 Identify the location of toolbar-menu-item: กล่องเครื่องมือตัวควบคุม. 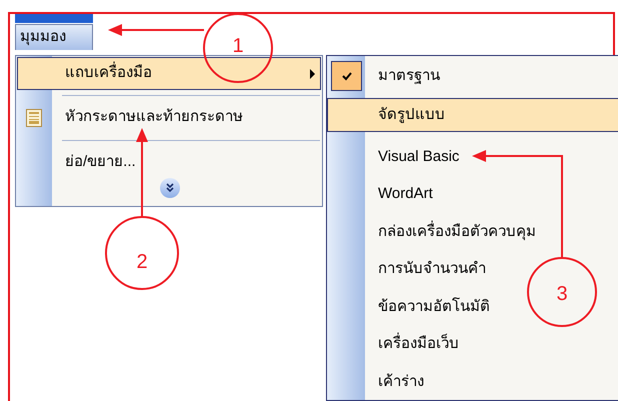
(436, 232).